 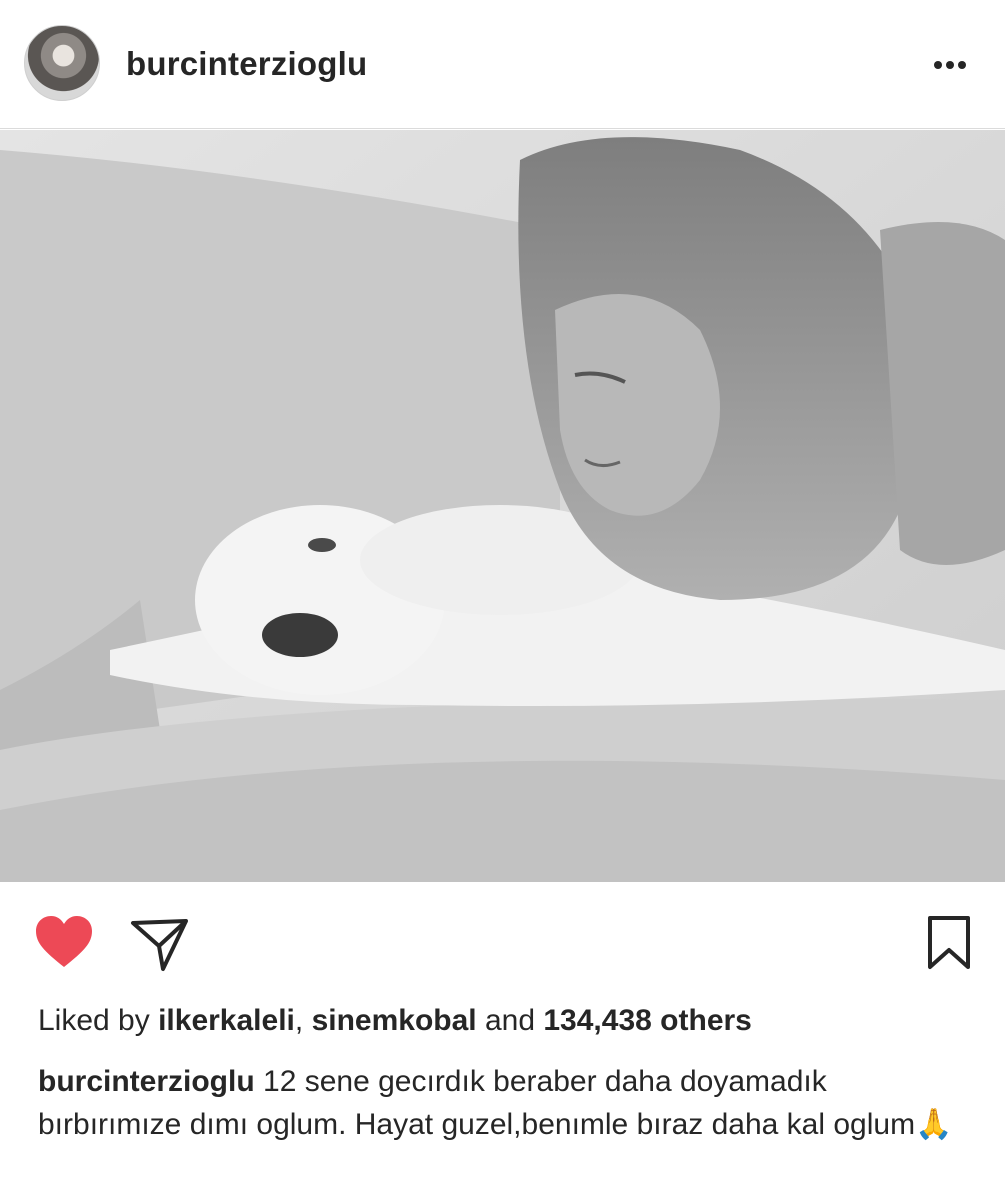 What do you see at coordinates (62, 63) in the screenshot?
I see `profile-avatar` at bounding box center [62, 63].